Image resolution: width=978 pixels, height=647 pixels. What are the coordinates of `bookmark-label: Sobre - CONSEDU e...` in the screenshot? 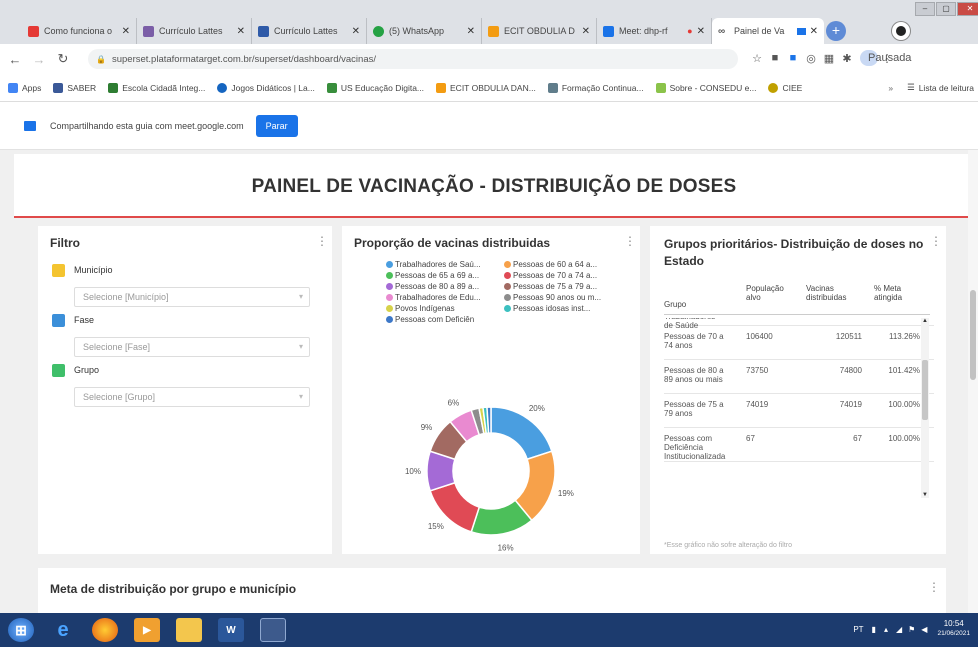 It's located at (713, 87).